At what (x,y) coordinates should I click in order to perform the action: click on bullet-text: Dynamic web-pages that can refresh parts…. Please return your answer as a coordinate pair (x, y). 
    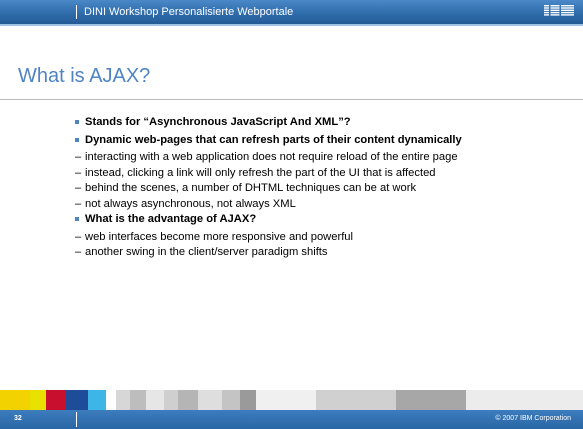
    Looking at the image, I should click on (273, 139).